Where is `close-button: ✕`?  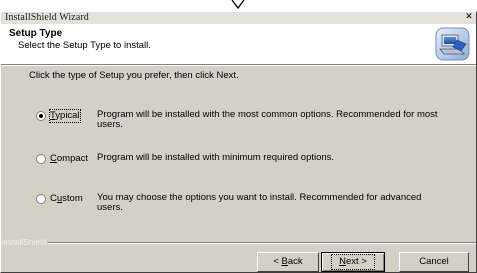 close-button: ✕ is located at coordinates (469, 17).